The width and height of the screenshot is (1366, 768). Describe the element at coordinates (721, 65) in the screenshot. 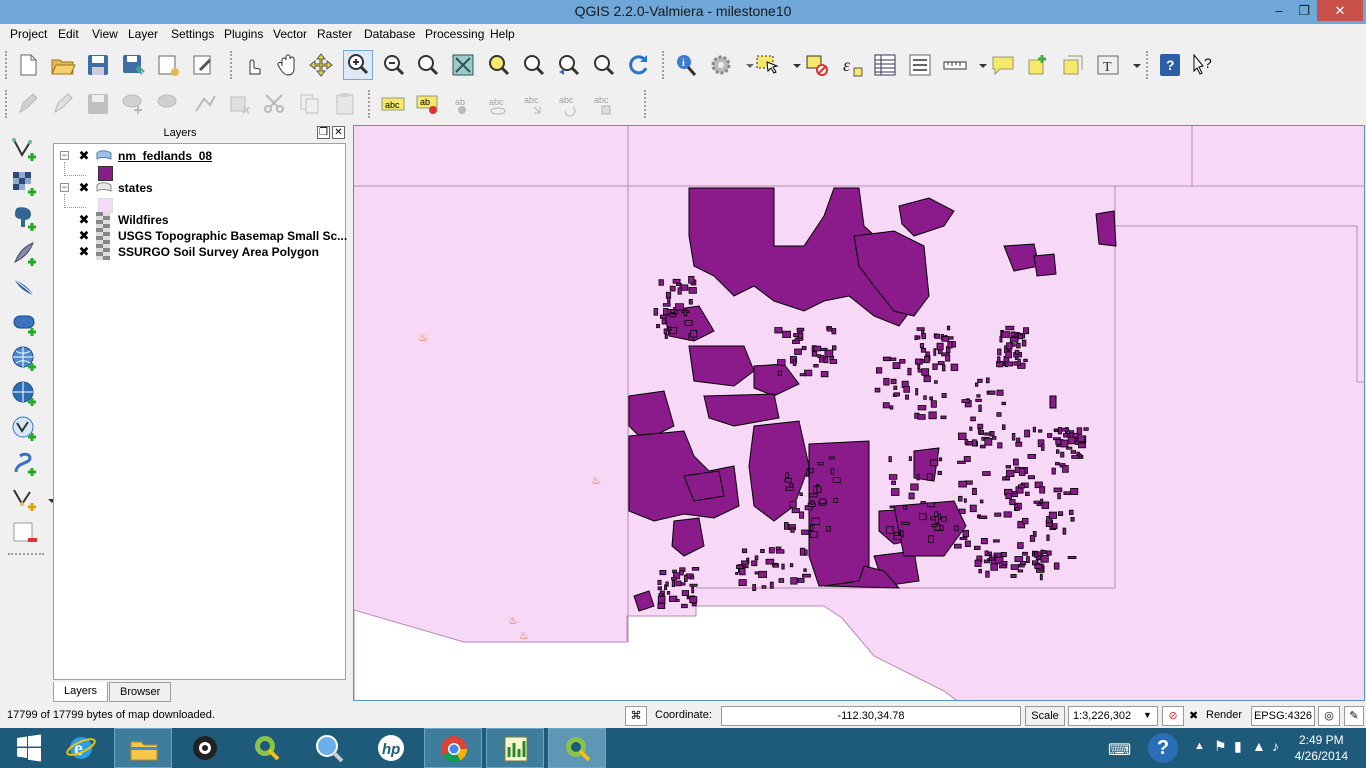

I see `run-action-icon` at that location.